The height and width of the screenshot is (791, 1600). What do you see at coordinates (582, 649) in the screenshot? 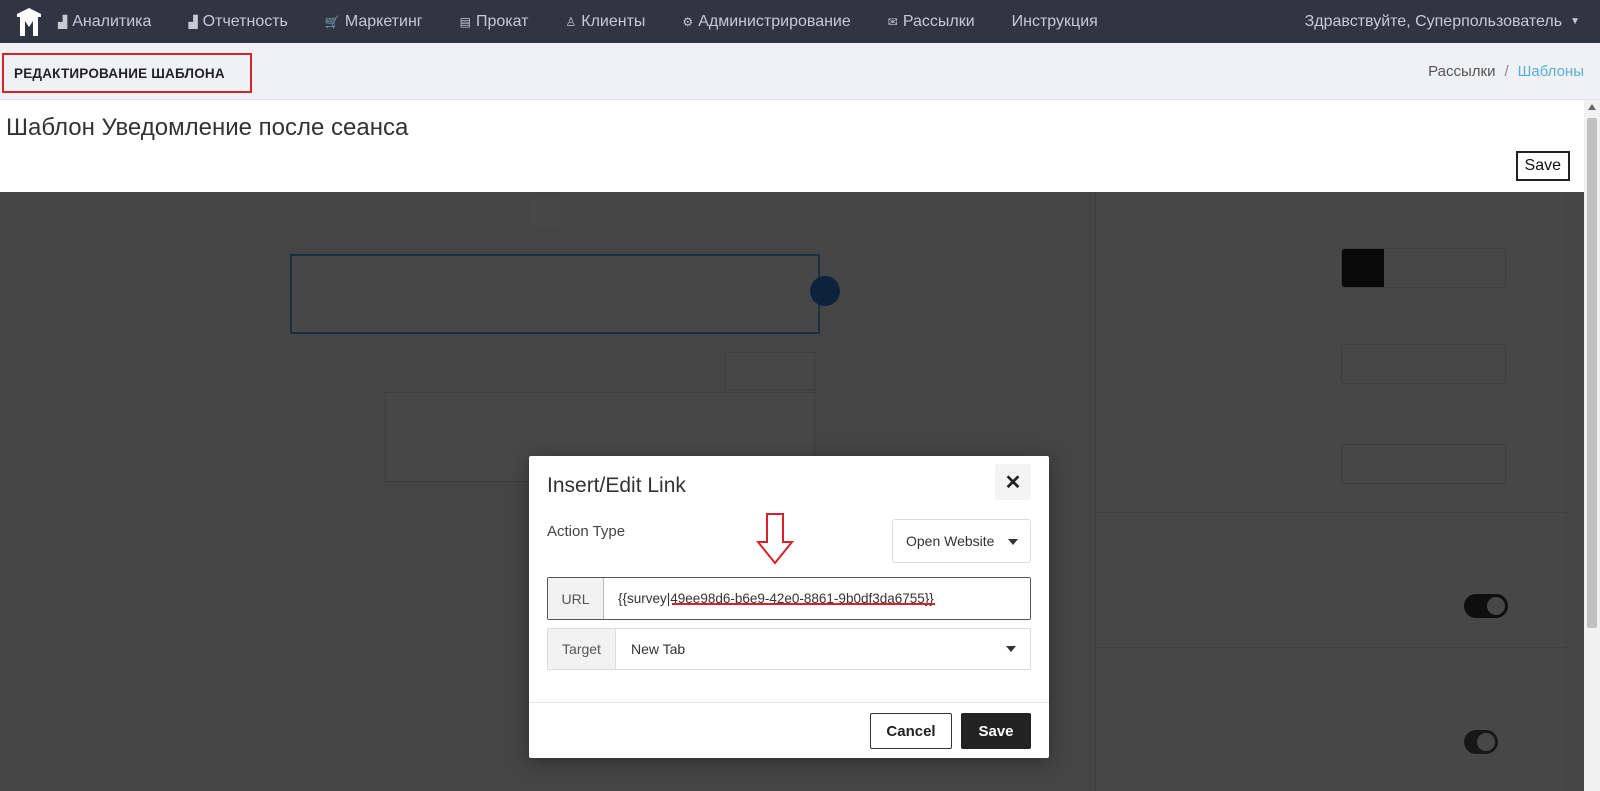
I see `target-label: Target` at bounding box center [582, 649].